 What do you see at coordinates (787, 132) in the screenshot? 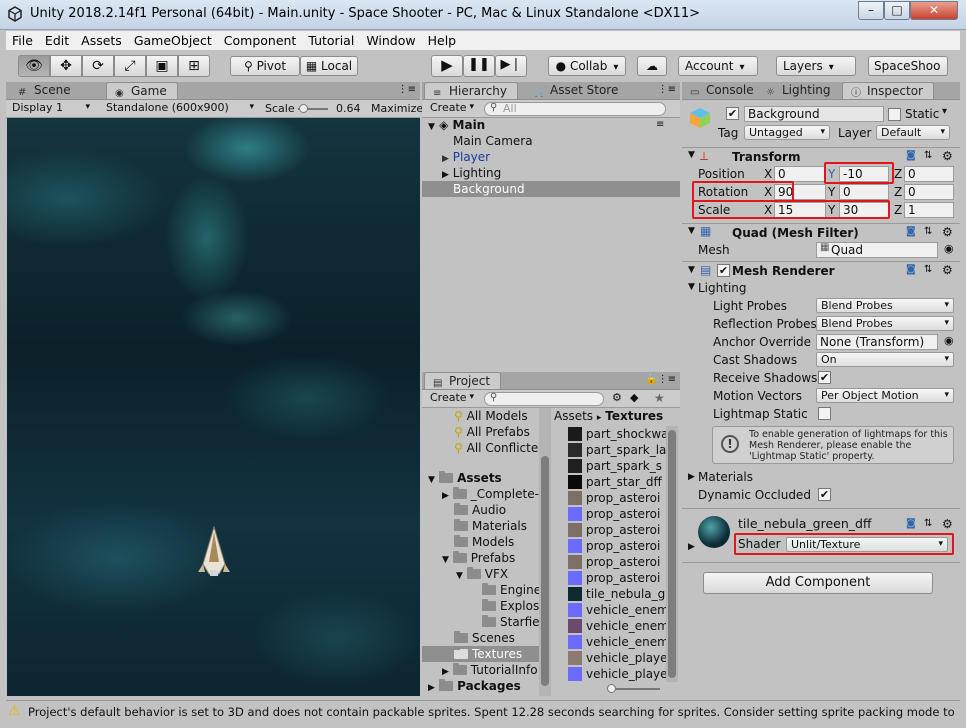
I see `tag-dropdown: Untagged` at bounding box center [787, 132].